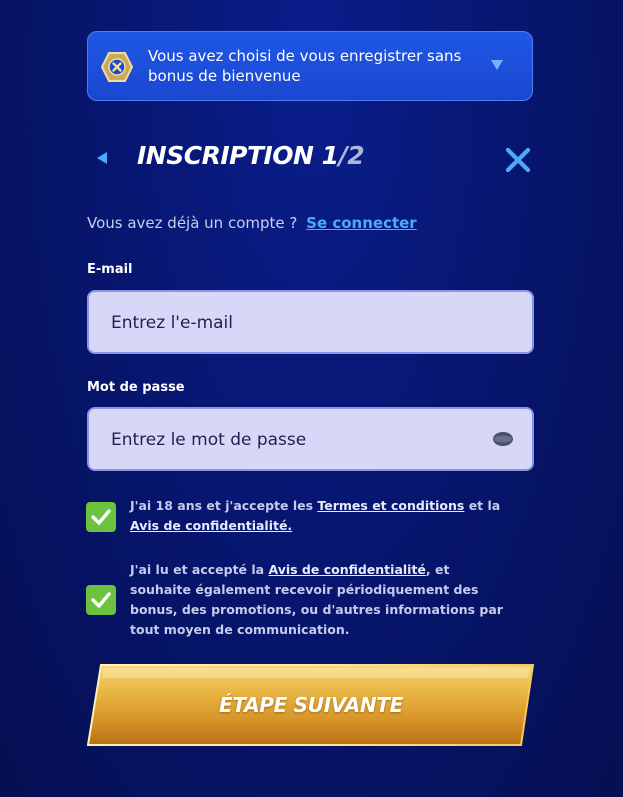 The image size is (623, 797). What do you see at coordinates (484, 505) in the screenshot?
I see `consent1-text-2: et la` at bounding box center [484, 505].